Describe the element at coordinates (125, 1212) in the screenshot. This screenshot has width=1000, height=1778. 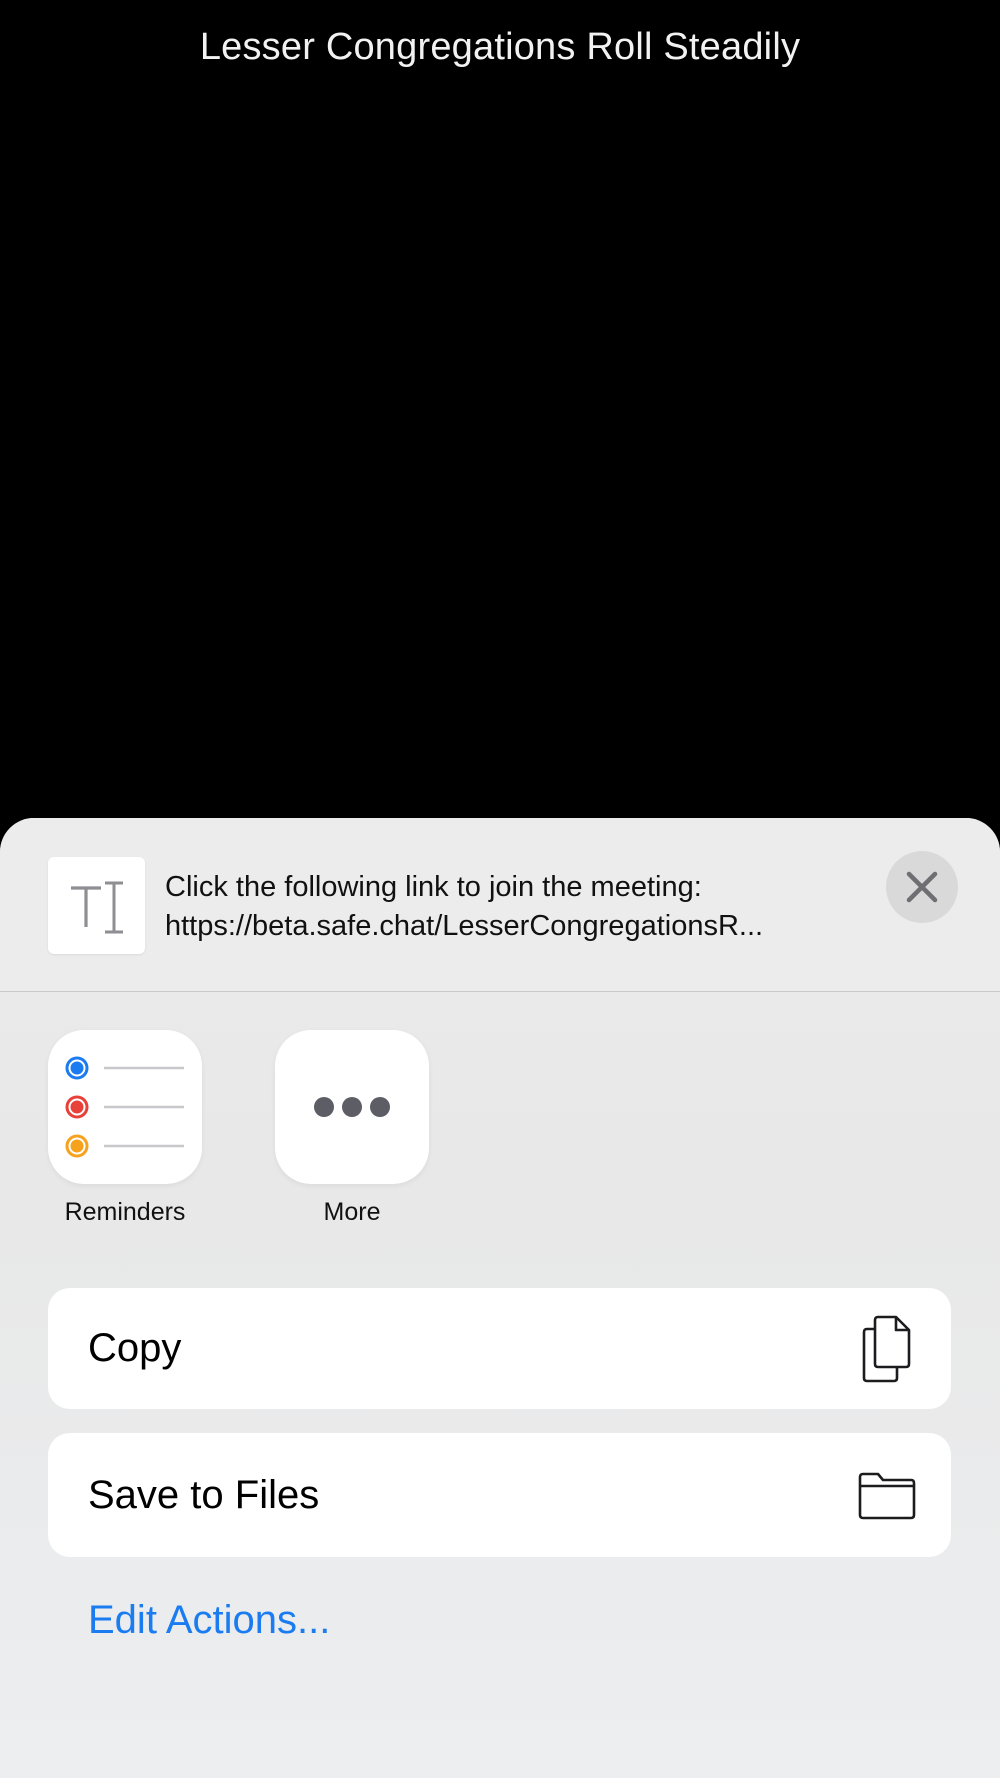
I see `reminders-app-label: Reminders` at that location.